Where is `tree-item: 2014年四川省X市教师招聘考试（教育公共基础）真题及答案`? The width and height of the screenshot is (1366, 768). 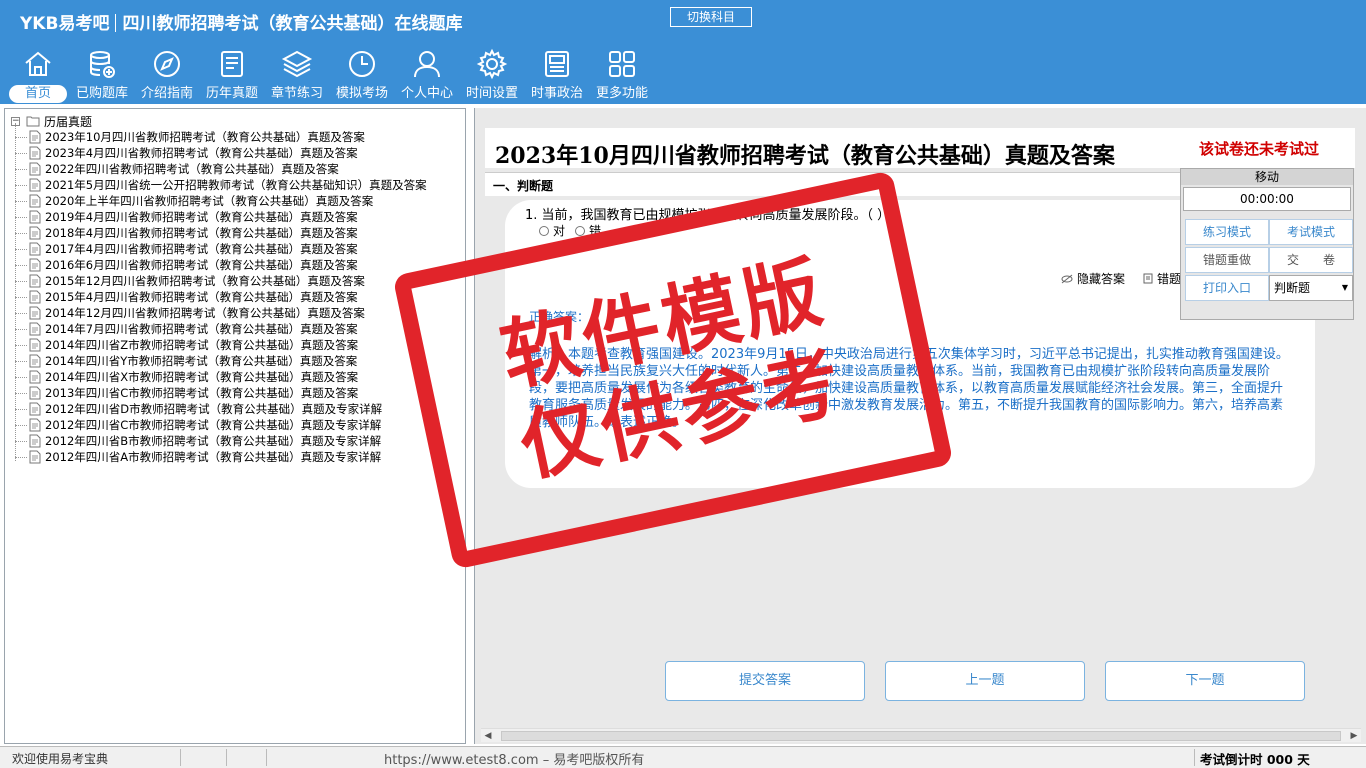
tree-item: 2014年四川省X市教师招聘考试（教育公共基础）真题及答案 is located at coordinates (221, 377).